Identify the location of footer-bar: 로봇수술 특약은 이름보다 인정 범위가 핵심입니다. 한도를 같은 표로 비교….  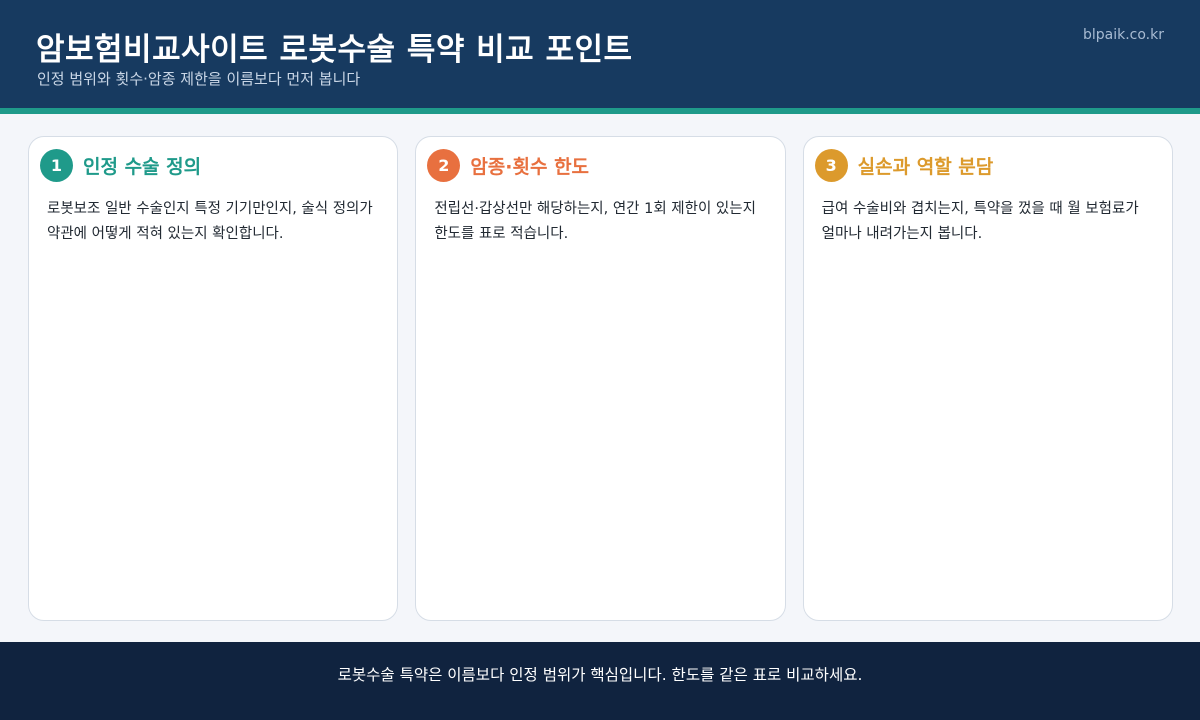
(600, 681).